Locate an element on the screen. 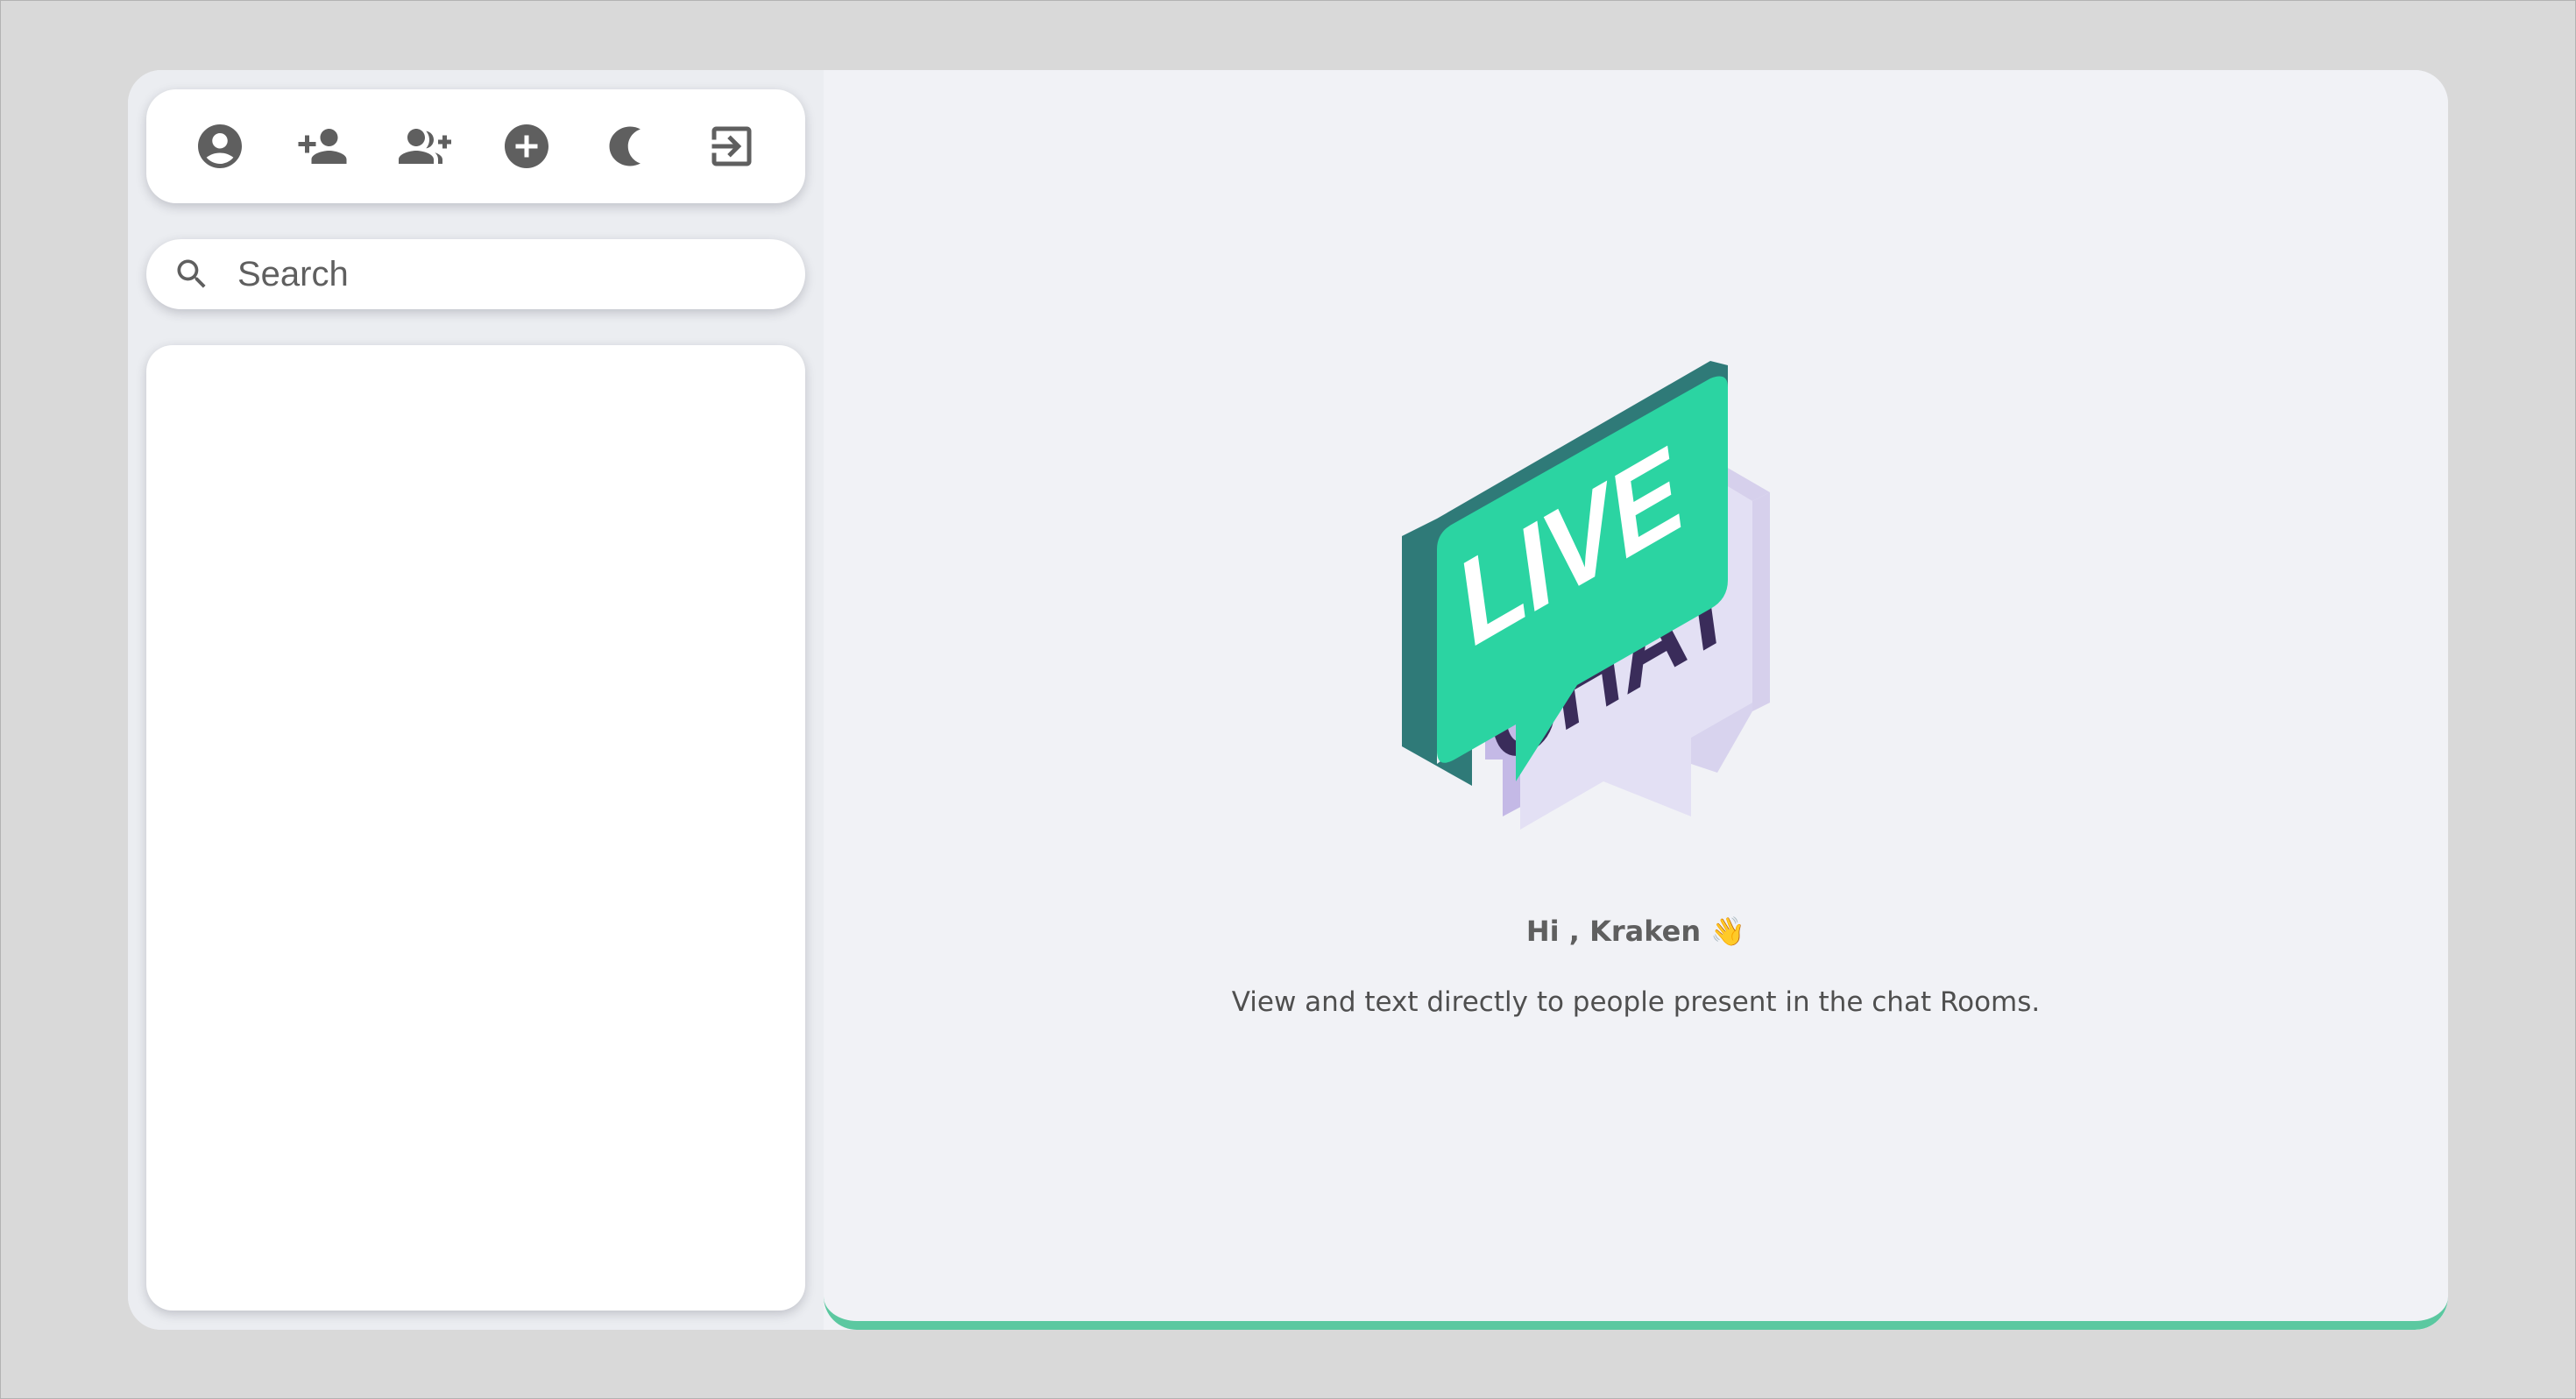 Image resolution: width=2576 pixels, height=1399 pixels. search-icon is located at coordinates (191, 273).